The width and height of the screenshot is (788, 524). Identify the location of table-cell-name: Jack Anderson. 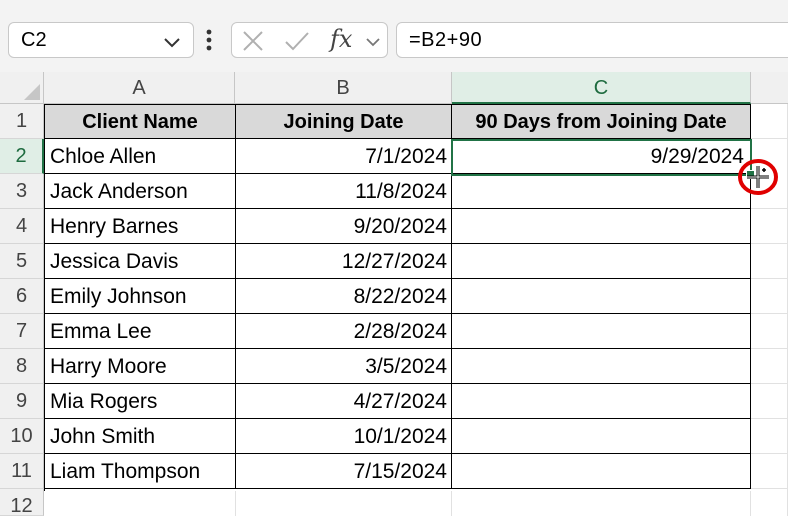
(140, 191).